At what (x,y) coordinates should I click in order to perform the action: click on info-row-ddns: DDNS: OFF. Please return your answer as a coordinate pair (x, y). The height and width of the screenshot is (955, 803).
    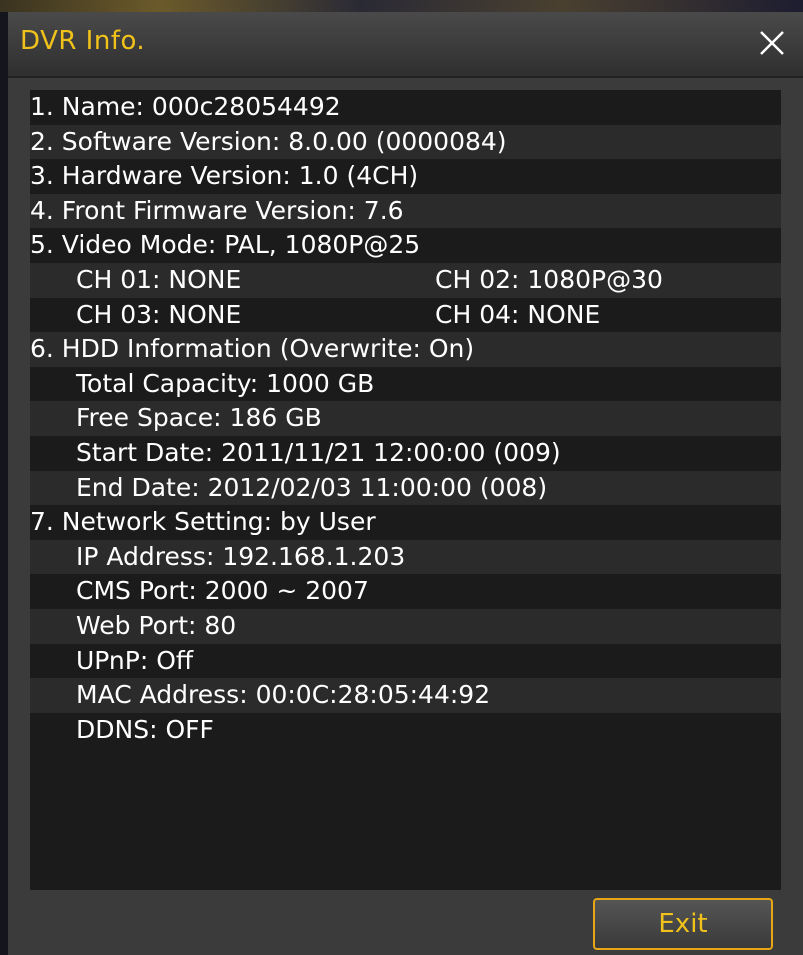
    Looking at the image, I should click on (405, 730).